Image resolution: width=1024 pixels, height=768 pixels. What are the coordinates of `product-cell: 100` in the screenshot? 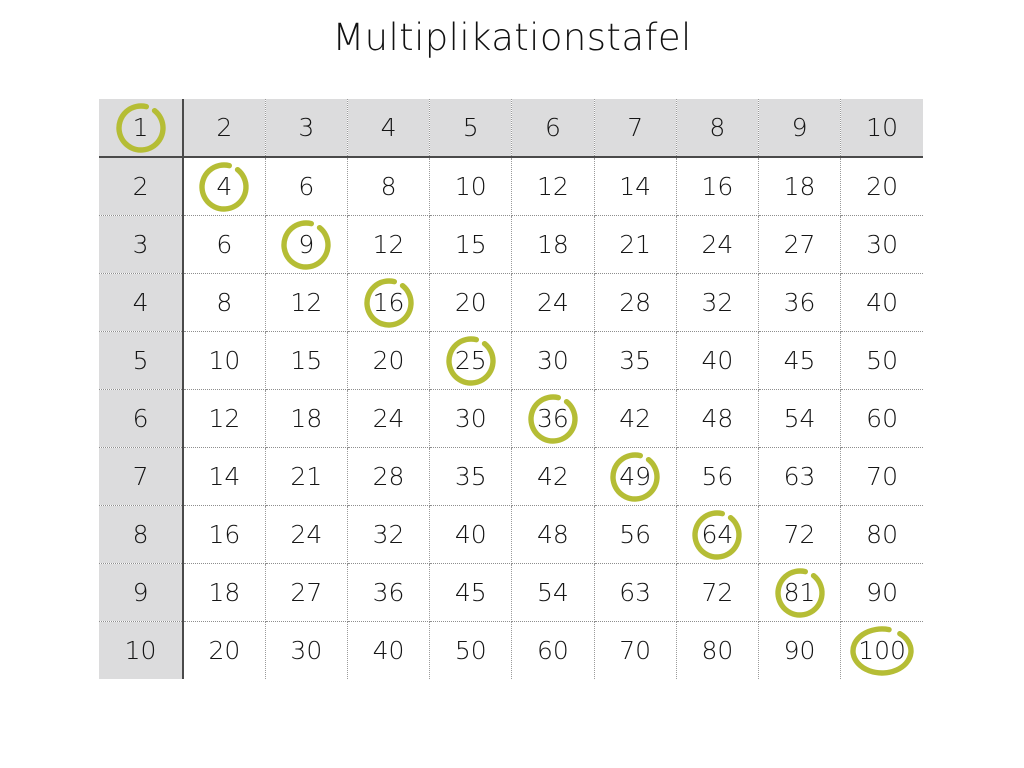 It's located at (881, 650).